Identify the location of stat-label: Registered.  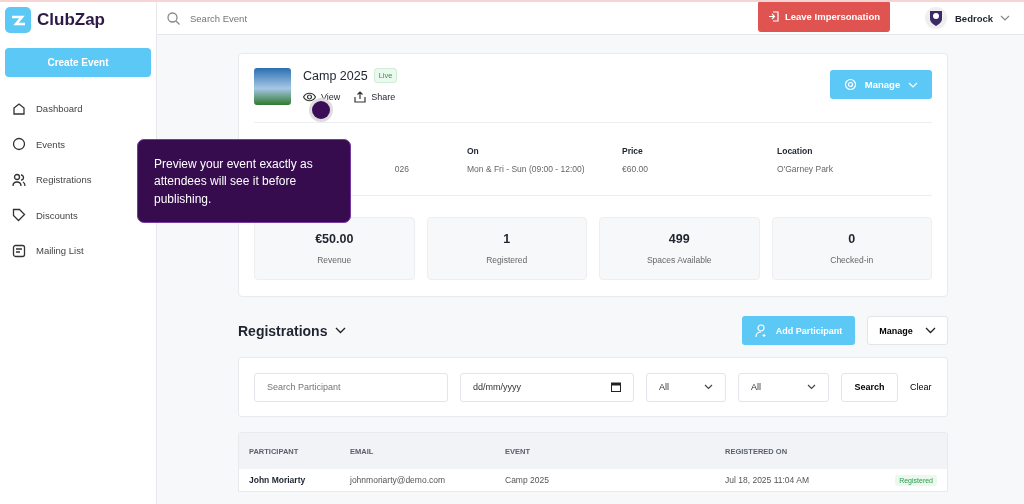
(507, 260).